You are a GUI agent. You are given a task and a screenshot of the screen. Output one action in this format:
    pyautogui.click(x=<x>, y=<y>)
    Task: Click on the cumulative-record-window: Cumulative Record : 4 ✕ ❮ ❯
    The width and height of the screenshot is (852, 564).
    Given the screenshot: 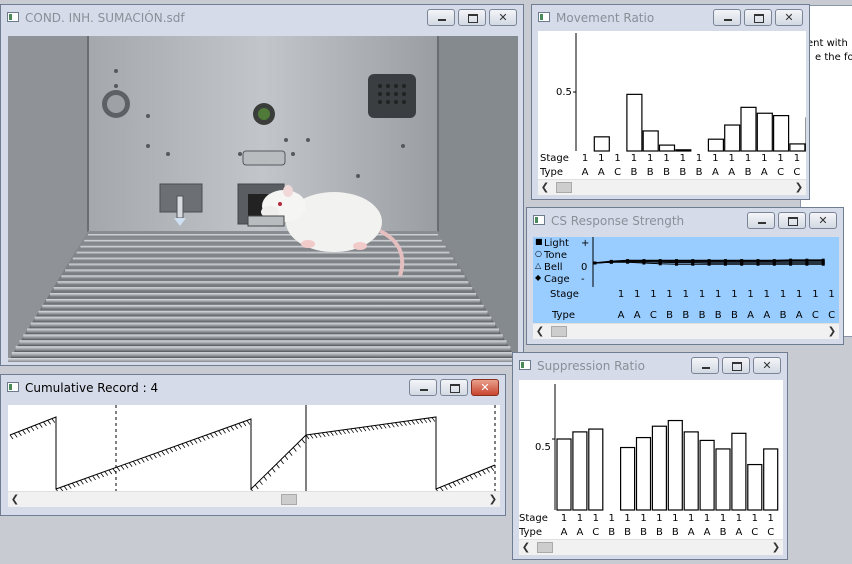 What is the action you would take?
    pyautogui.click(x=253, y=445)
    